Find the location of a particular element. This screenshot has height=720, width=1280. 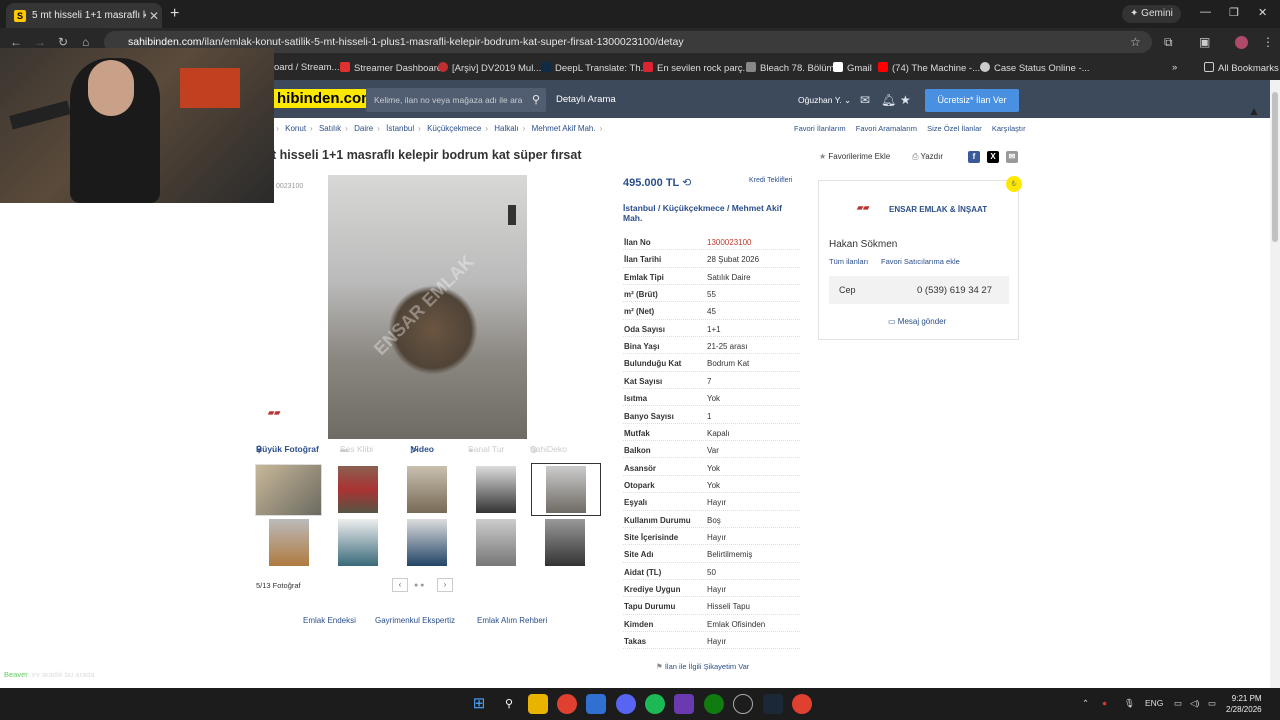

search-taskbar-icon: ⚲ is located at coordinates (509, 704).